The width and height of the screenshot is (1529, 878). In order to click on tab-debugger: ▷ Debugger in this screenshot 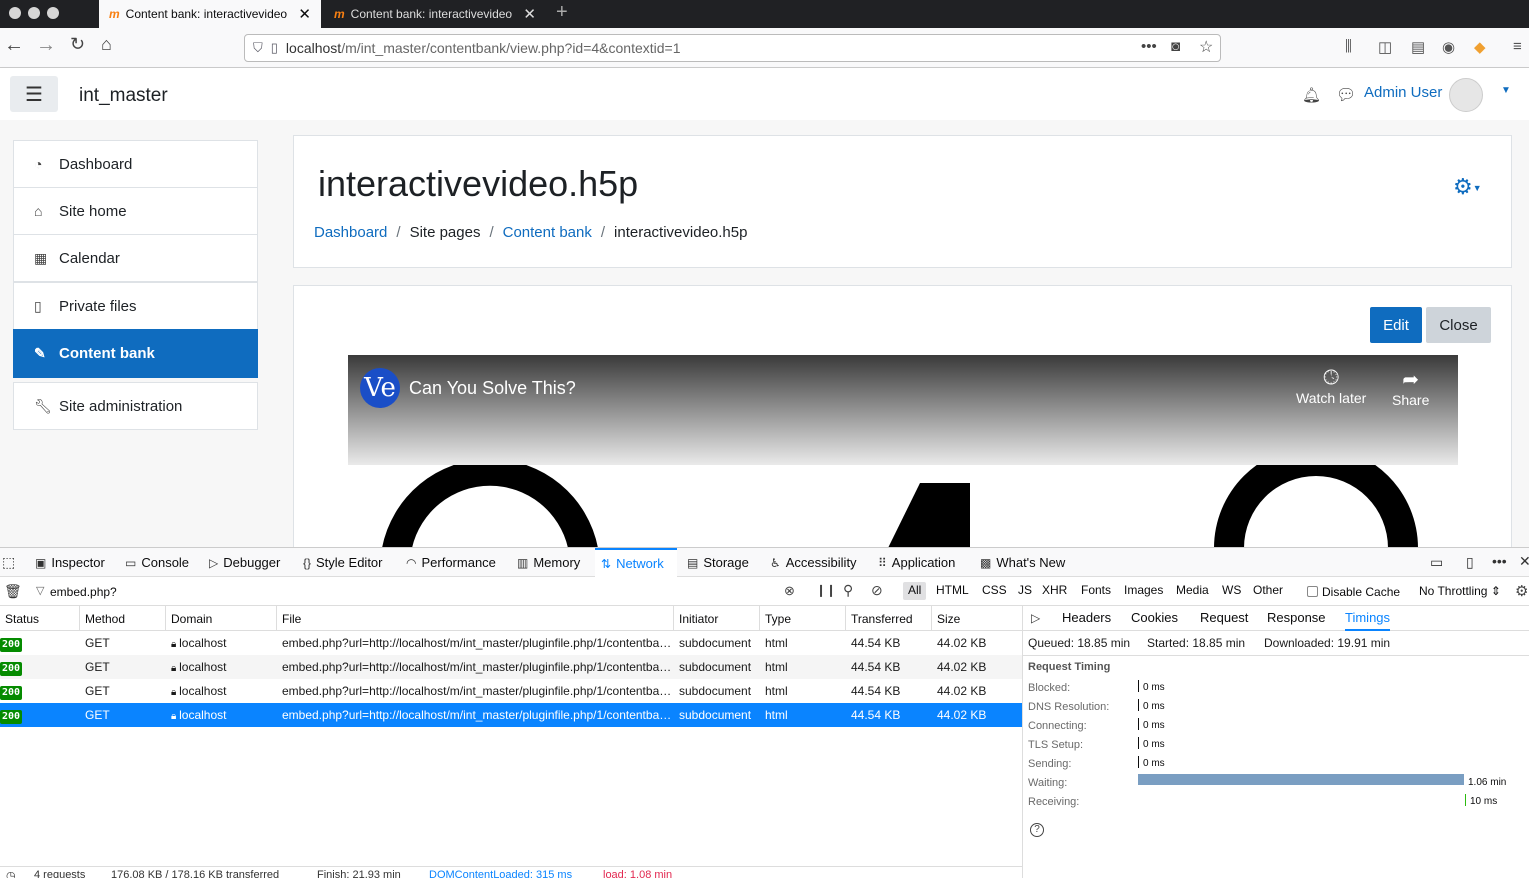, I will do `click(244, 562)`.